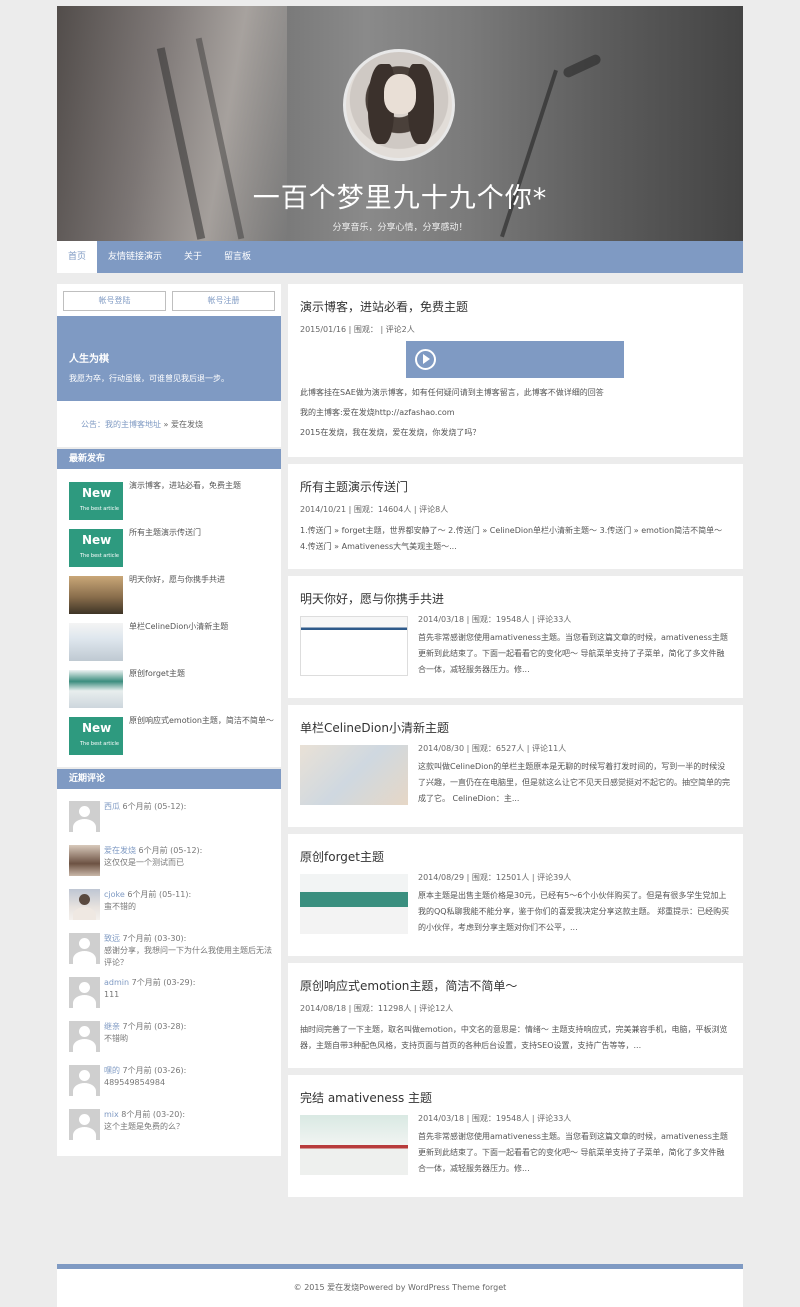 The image size is (800, 1307). What do you see at coordinates (515, 413) in the screenshot?
I see `post-paragraph: 我的主博客:爱在发烧http://azfashao.com` at bounding box center [515, 413].